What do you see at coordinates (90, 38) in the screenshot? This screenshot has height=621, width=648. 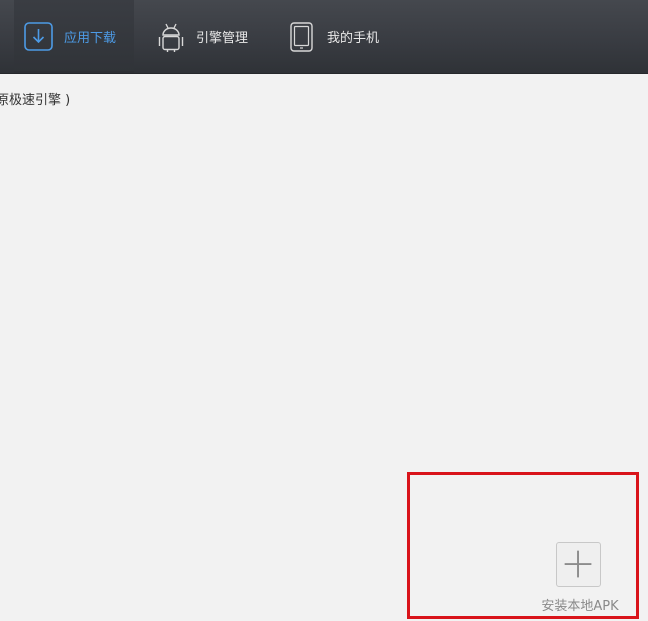 I see `tab-label-app-download: 应用下载` at bounding box center [90, 38].